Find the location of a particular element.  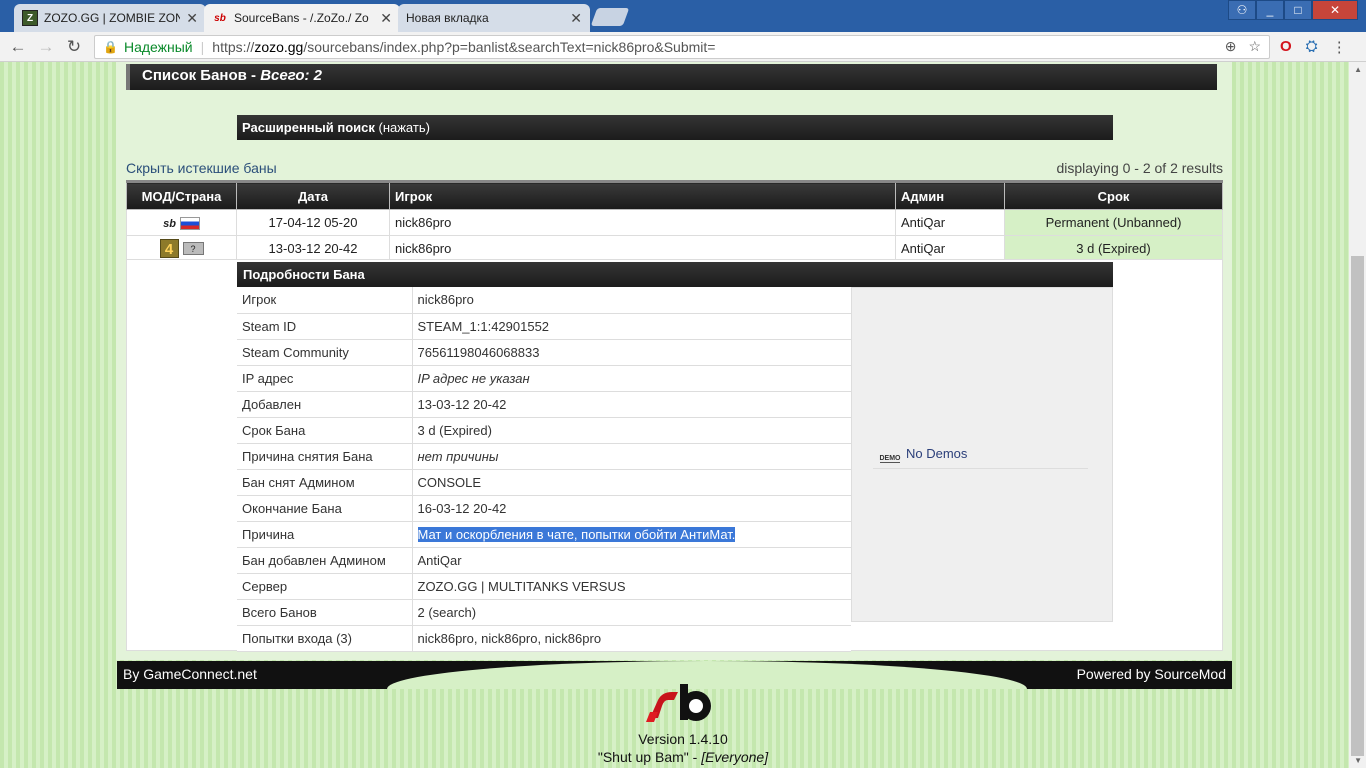

window-controls: ⚇ _ □ ✕ is located at coordinates (1293, 10).